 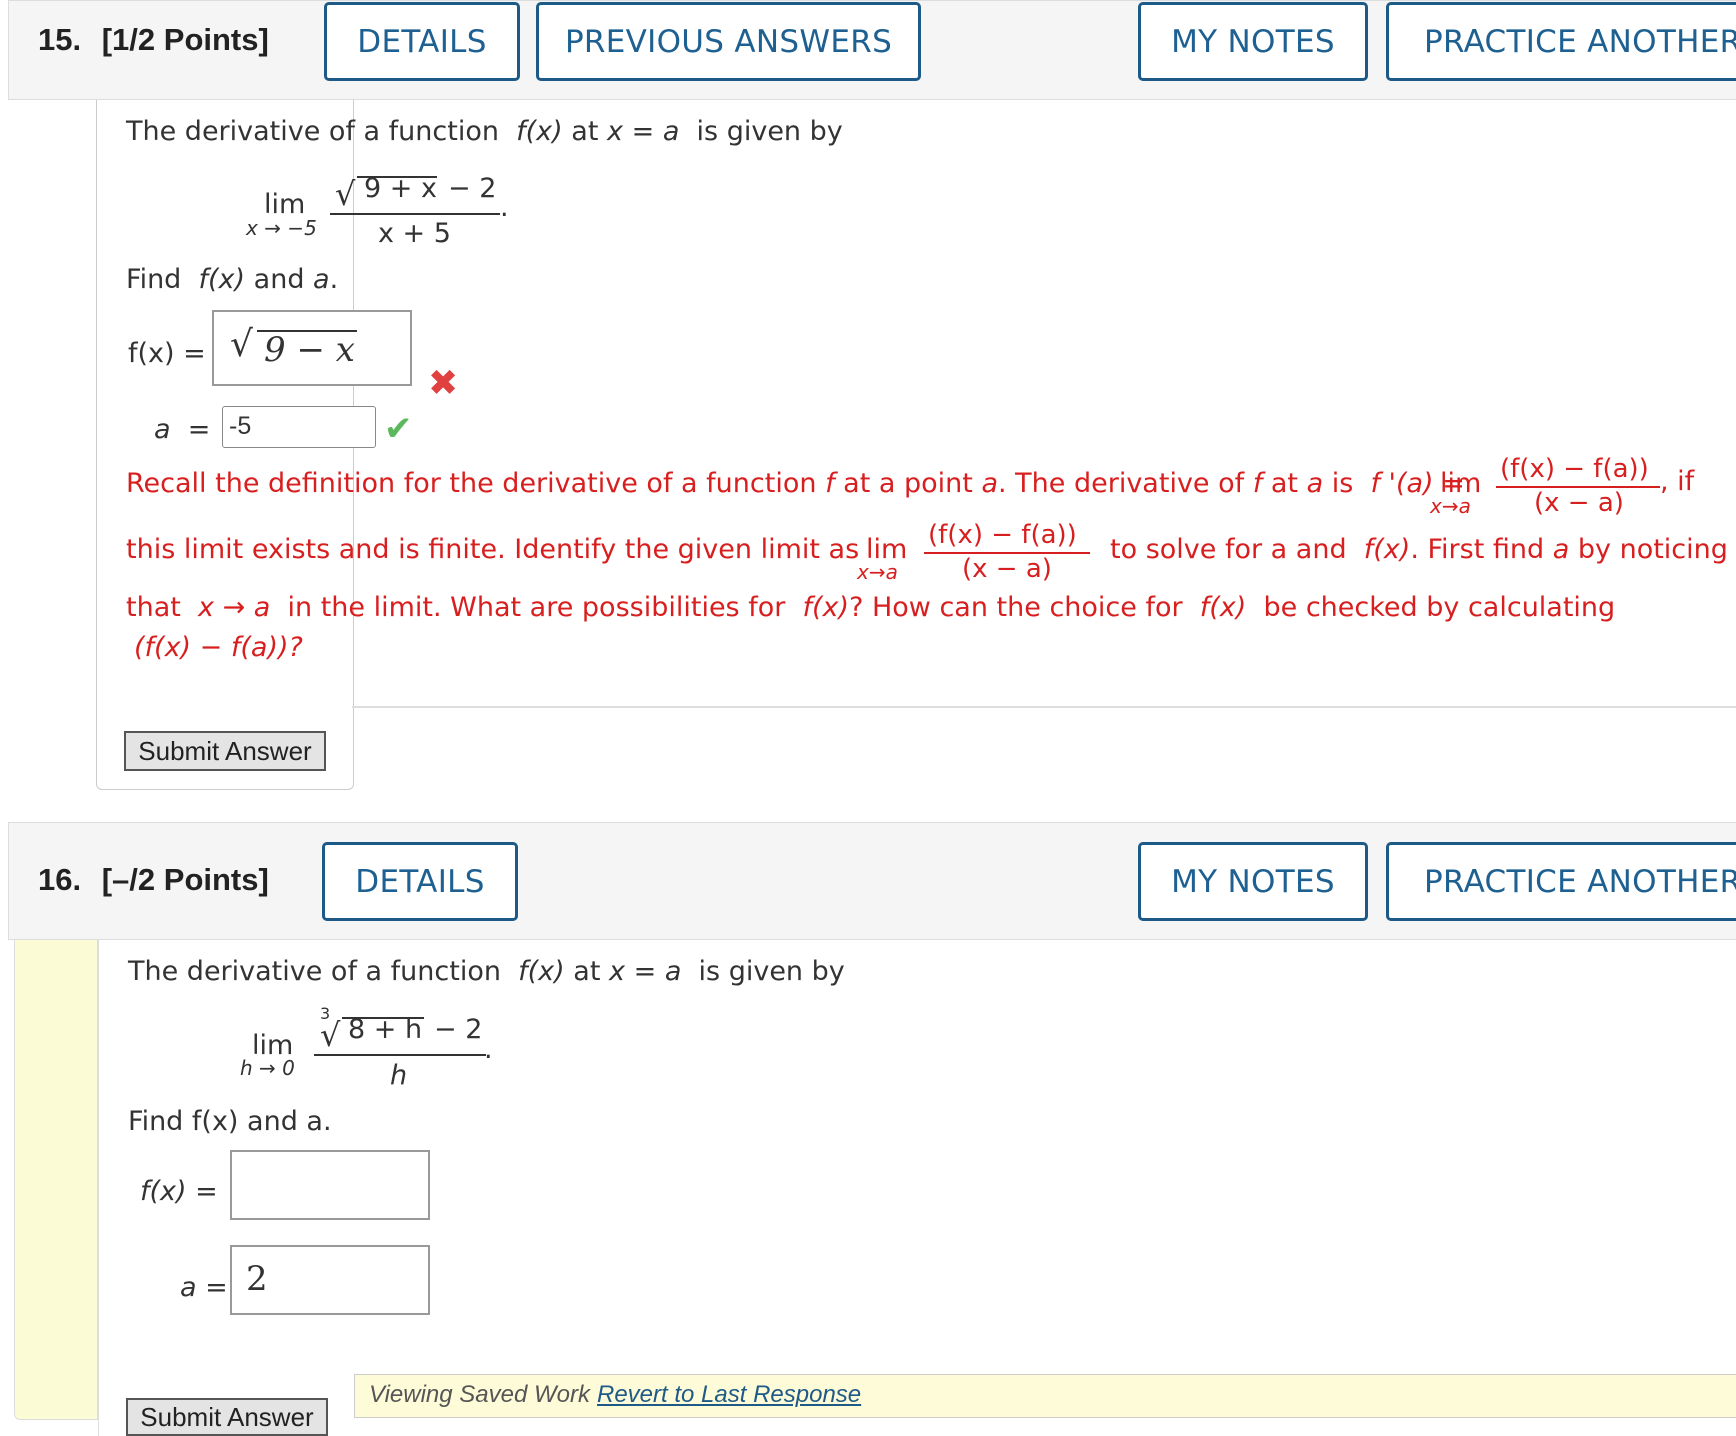 What do you see at coordinates (225, 751) in the screenshot?
I see `q15-submit-button: Submit Answer` at bounding box center [225, 751].